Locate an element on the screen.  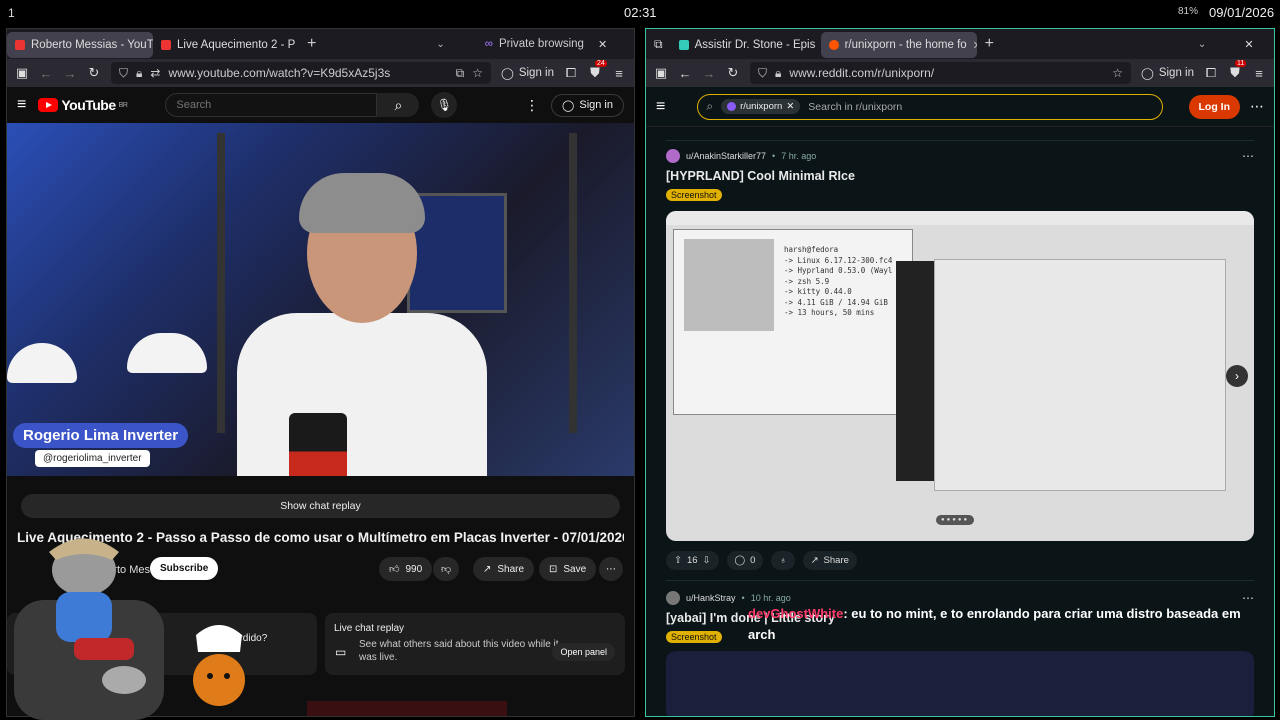
video-cap is located at coordinates (167, 353).